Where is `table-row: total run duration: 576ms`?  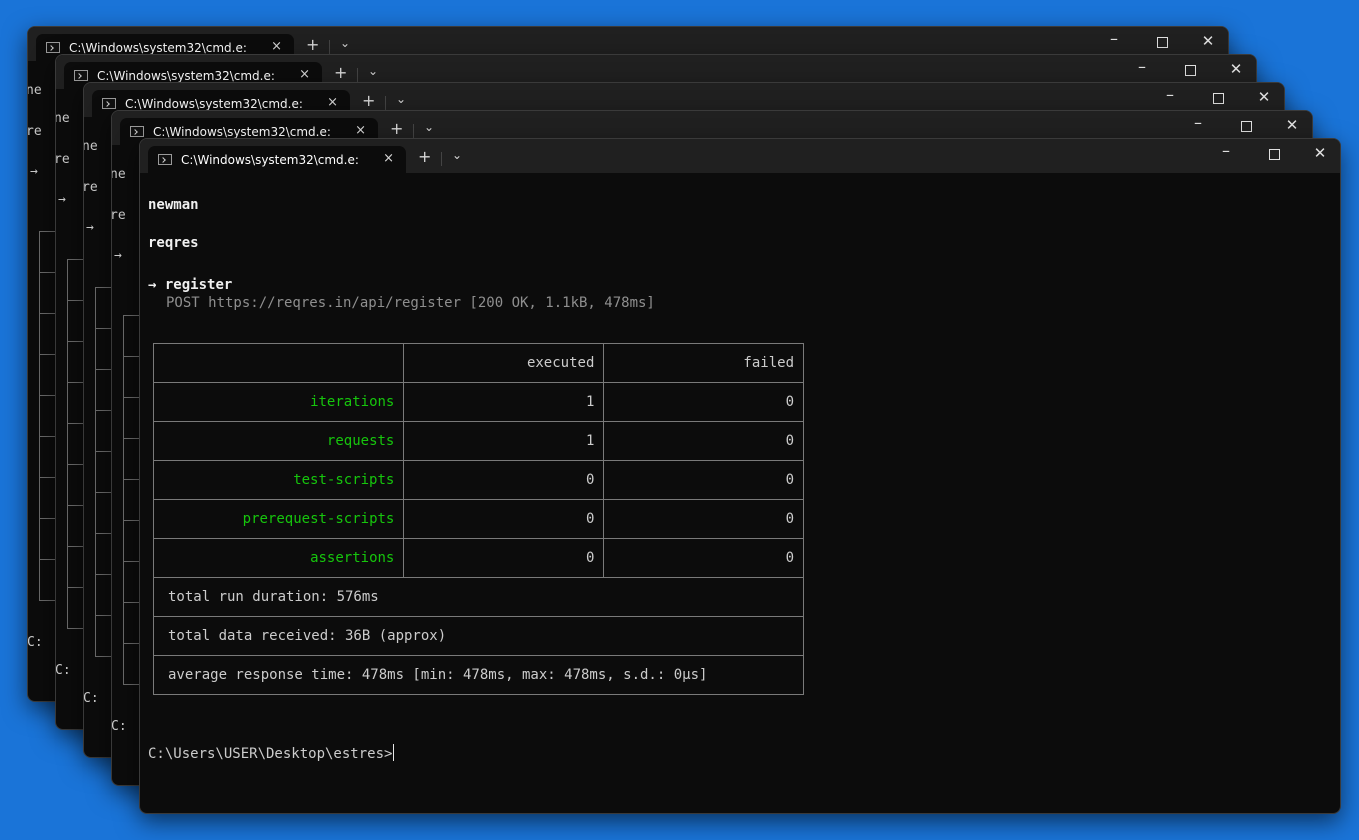 table-row: total run duration: 576ms is located at coordinates (478, 597).